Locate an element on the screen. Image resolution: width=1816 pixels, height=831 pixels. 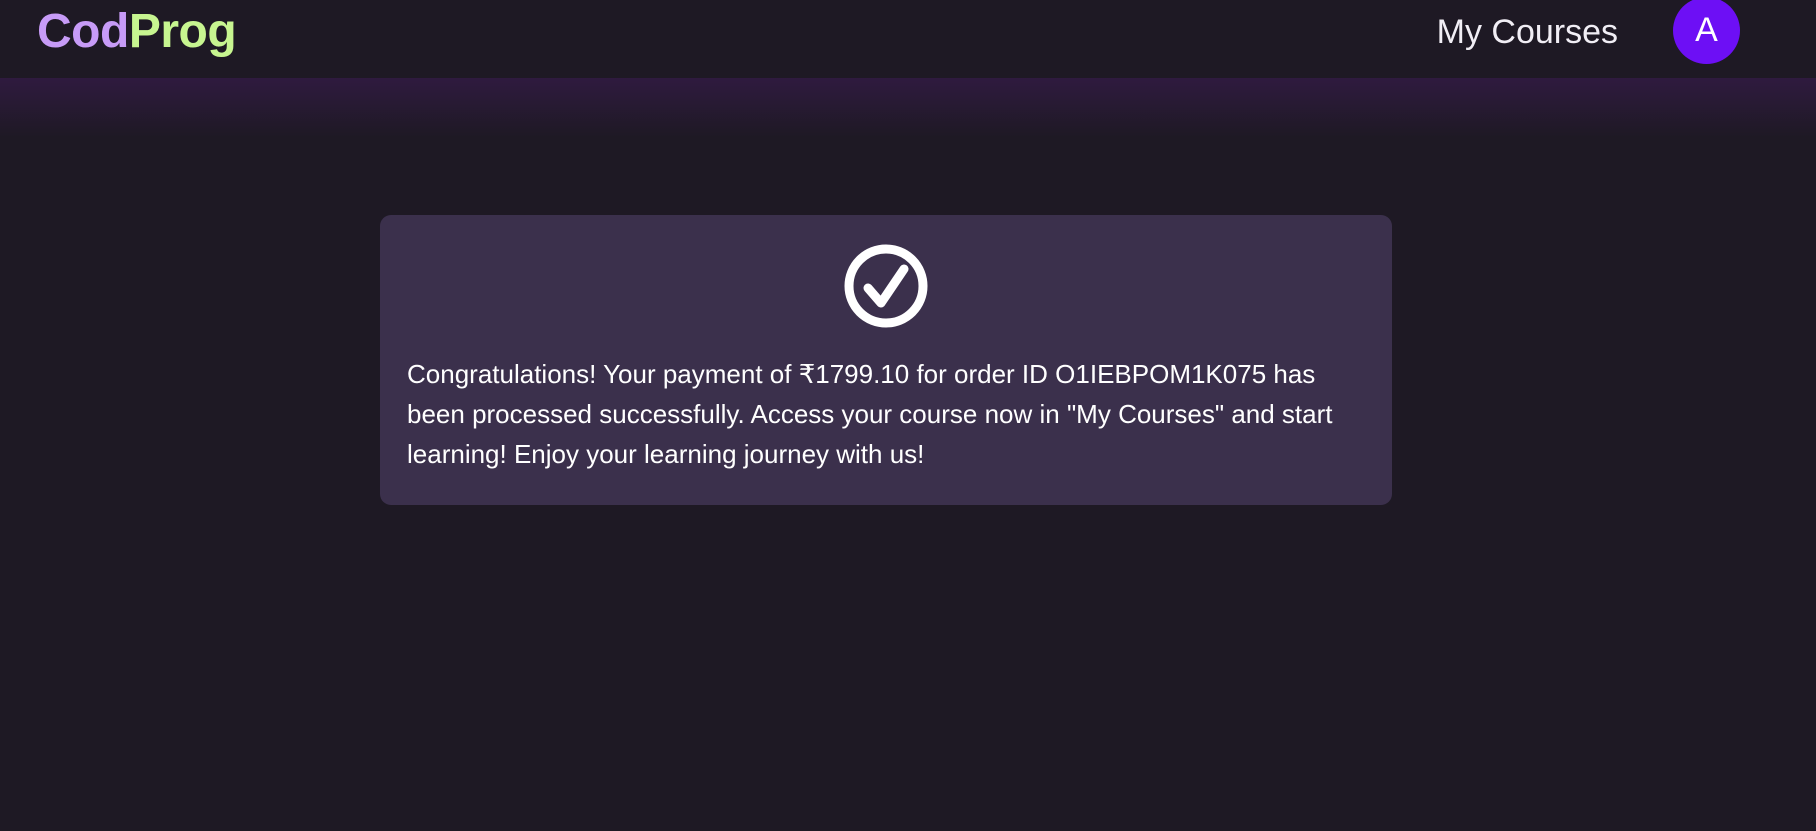
header-glow-divider is located at coordinates (908, 108).